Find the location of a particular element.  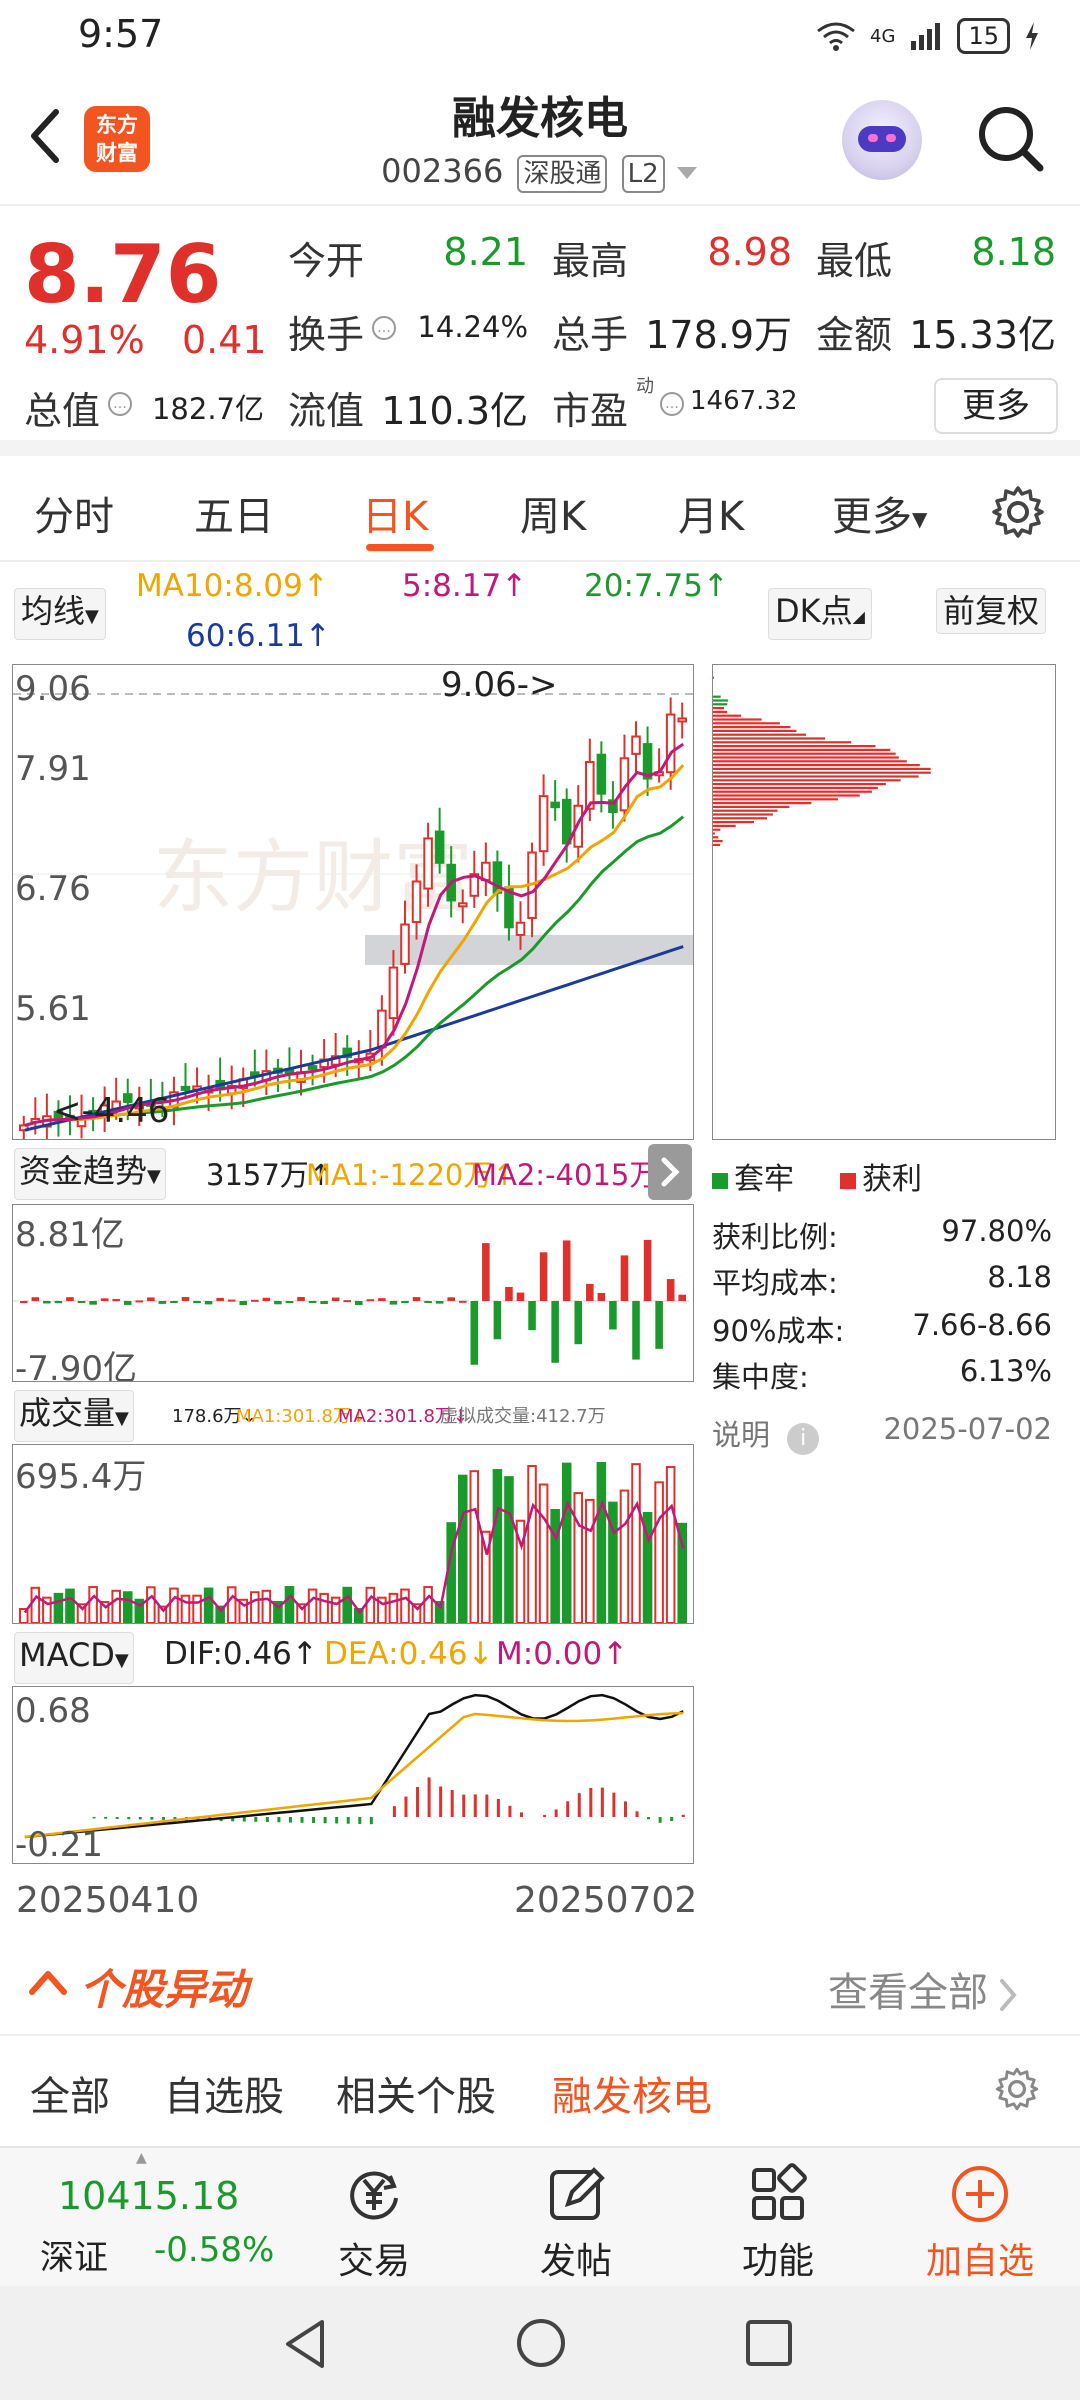

price-axis-1: 9.06 is located at coordinates (53, 689).